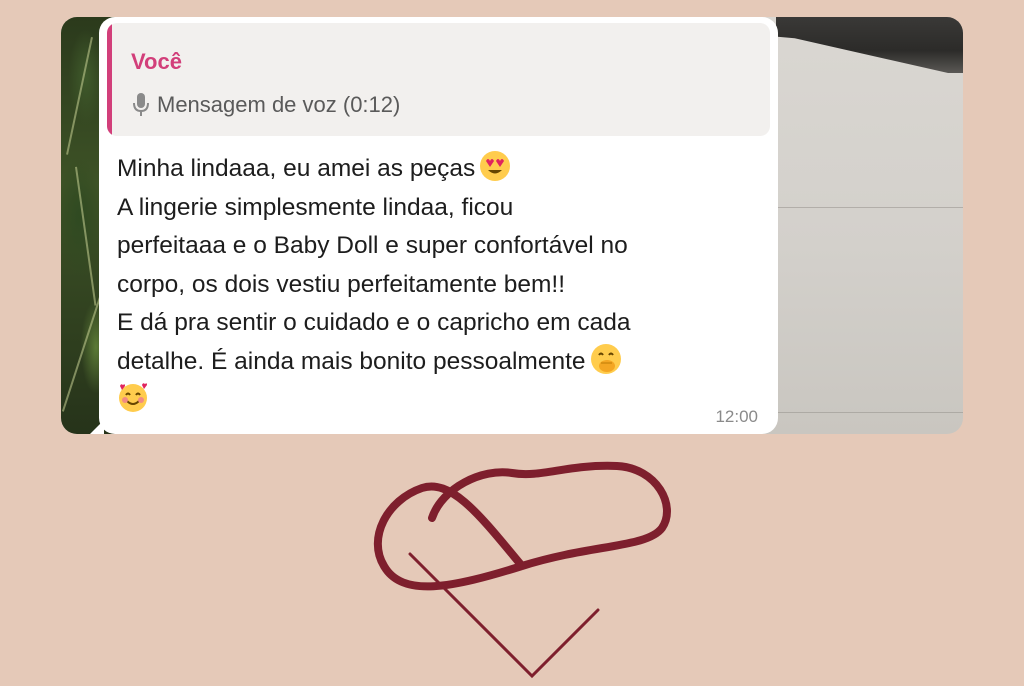 The image size is (1024, 686). What do you see at coordinates (606, 359) in the screenshot?
I see `hand-over-mouth-emoji` at bounding box center [606, 359].